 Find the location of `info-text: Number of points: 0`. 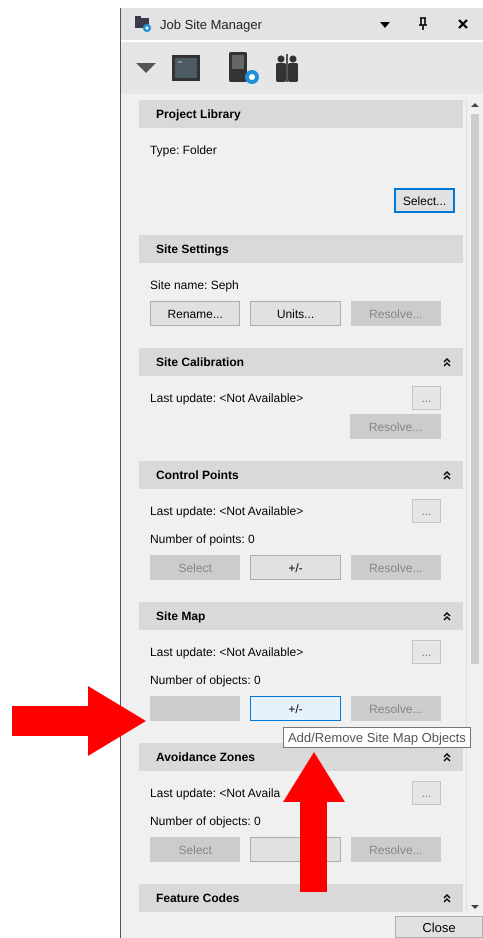

info-text: Number of points: 0 is located at coordinates (202, 539).